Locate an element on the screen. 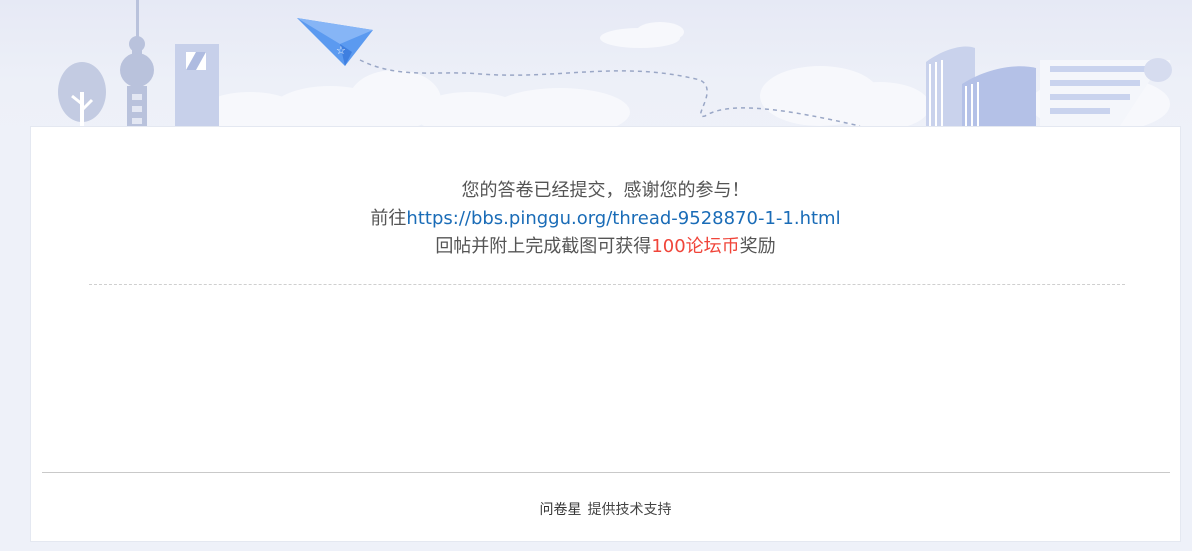 The width and height of the screenshot is (1192, 551). books-icon is located at coordinates (981, 86).